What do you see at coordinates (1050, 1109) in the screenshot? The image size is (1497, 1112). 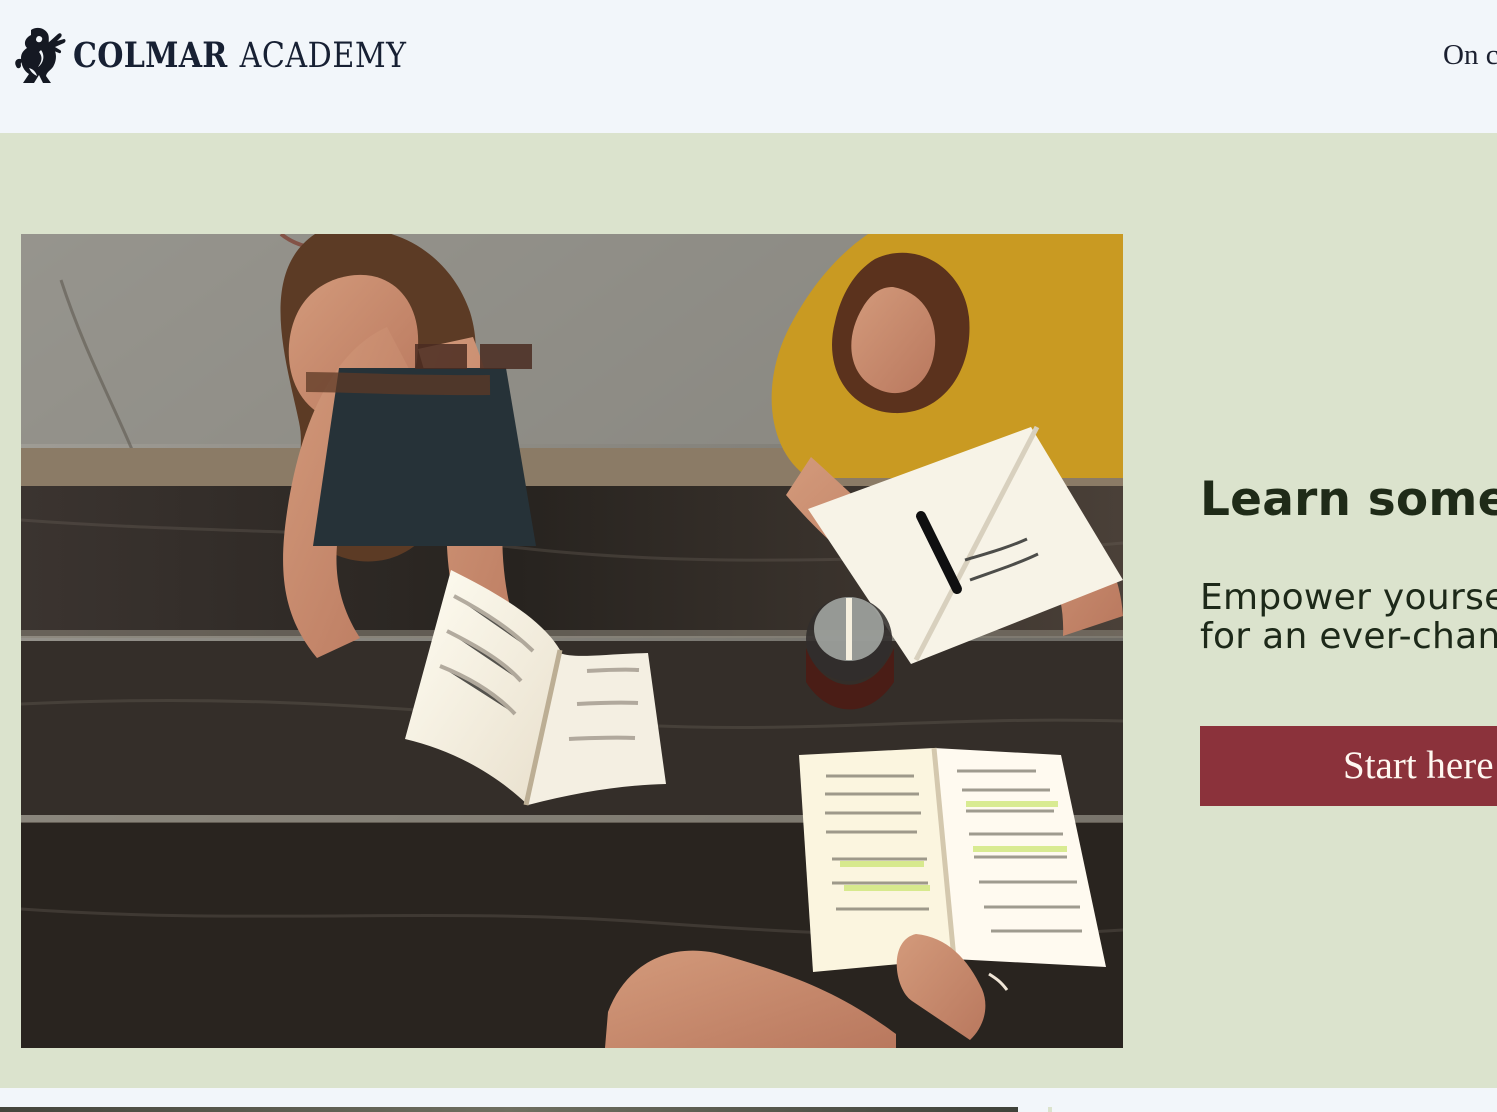 I see `next-divider-peek` at bounding box center [1050, 1109].